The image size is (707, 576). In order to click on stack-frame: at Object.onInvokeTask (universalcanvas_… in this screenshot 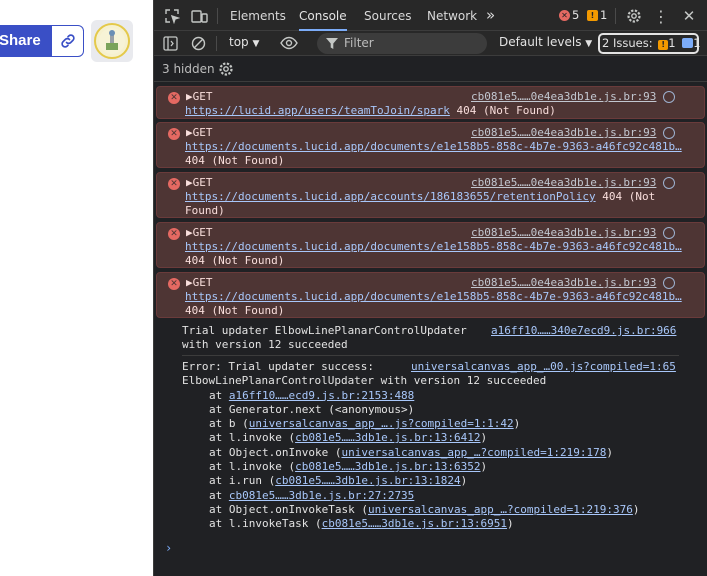, I will do `click(457, 510)`.